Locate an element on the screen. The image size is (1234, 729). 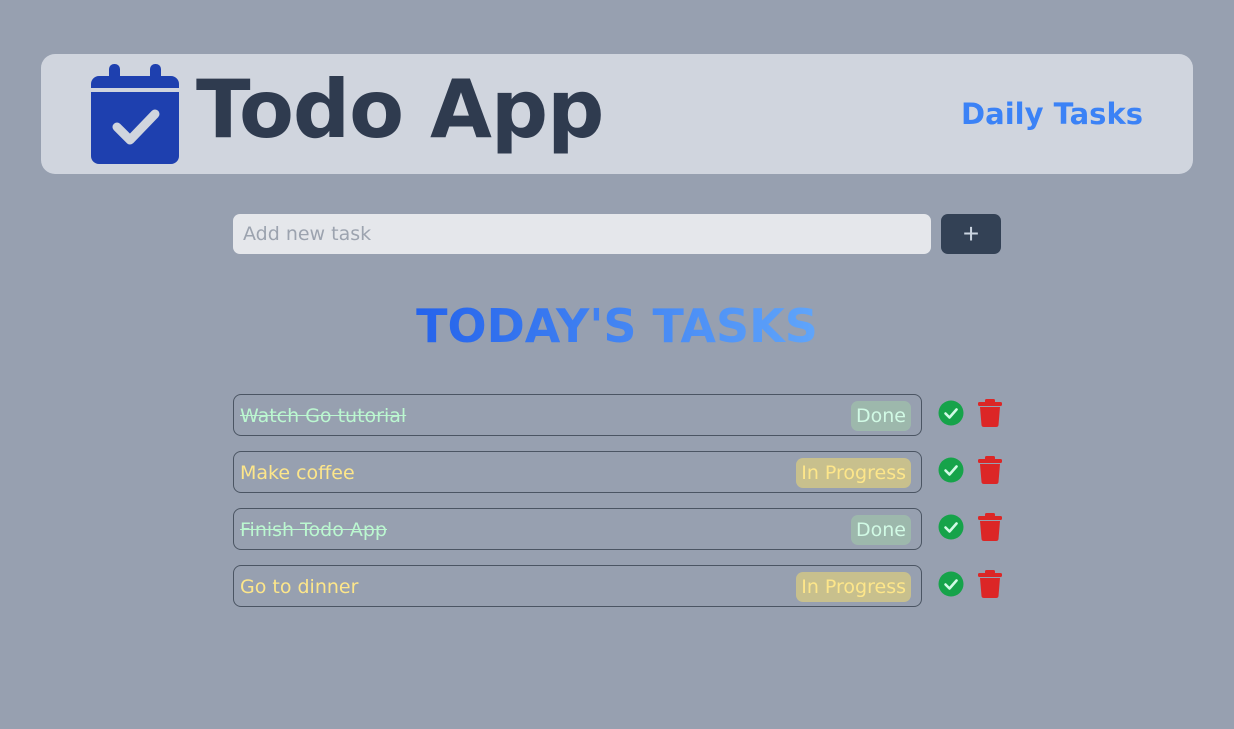
daily-tasks-link: Daily Tasks is located at coordinates (1052, 114).